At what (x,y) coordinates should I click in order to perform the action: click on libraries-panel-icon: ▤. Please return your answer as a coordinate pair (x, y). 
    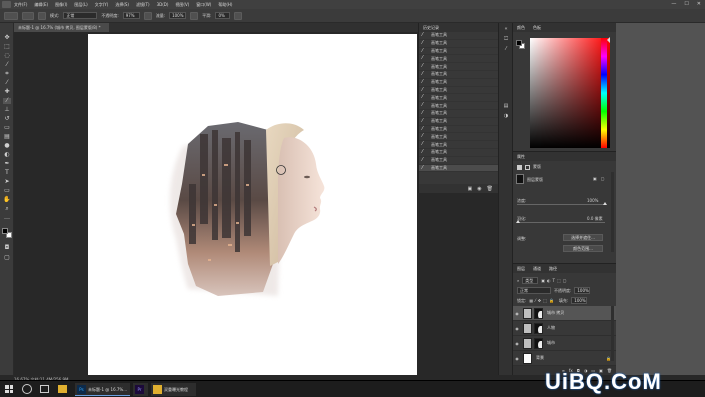
    Looking at the image, I should click on (506, 106).